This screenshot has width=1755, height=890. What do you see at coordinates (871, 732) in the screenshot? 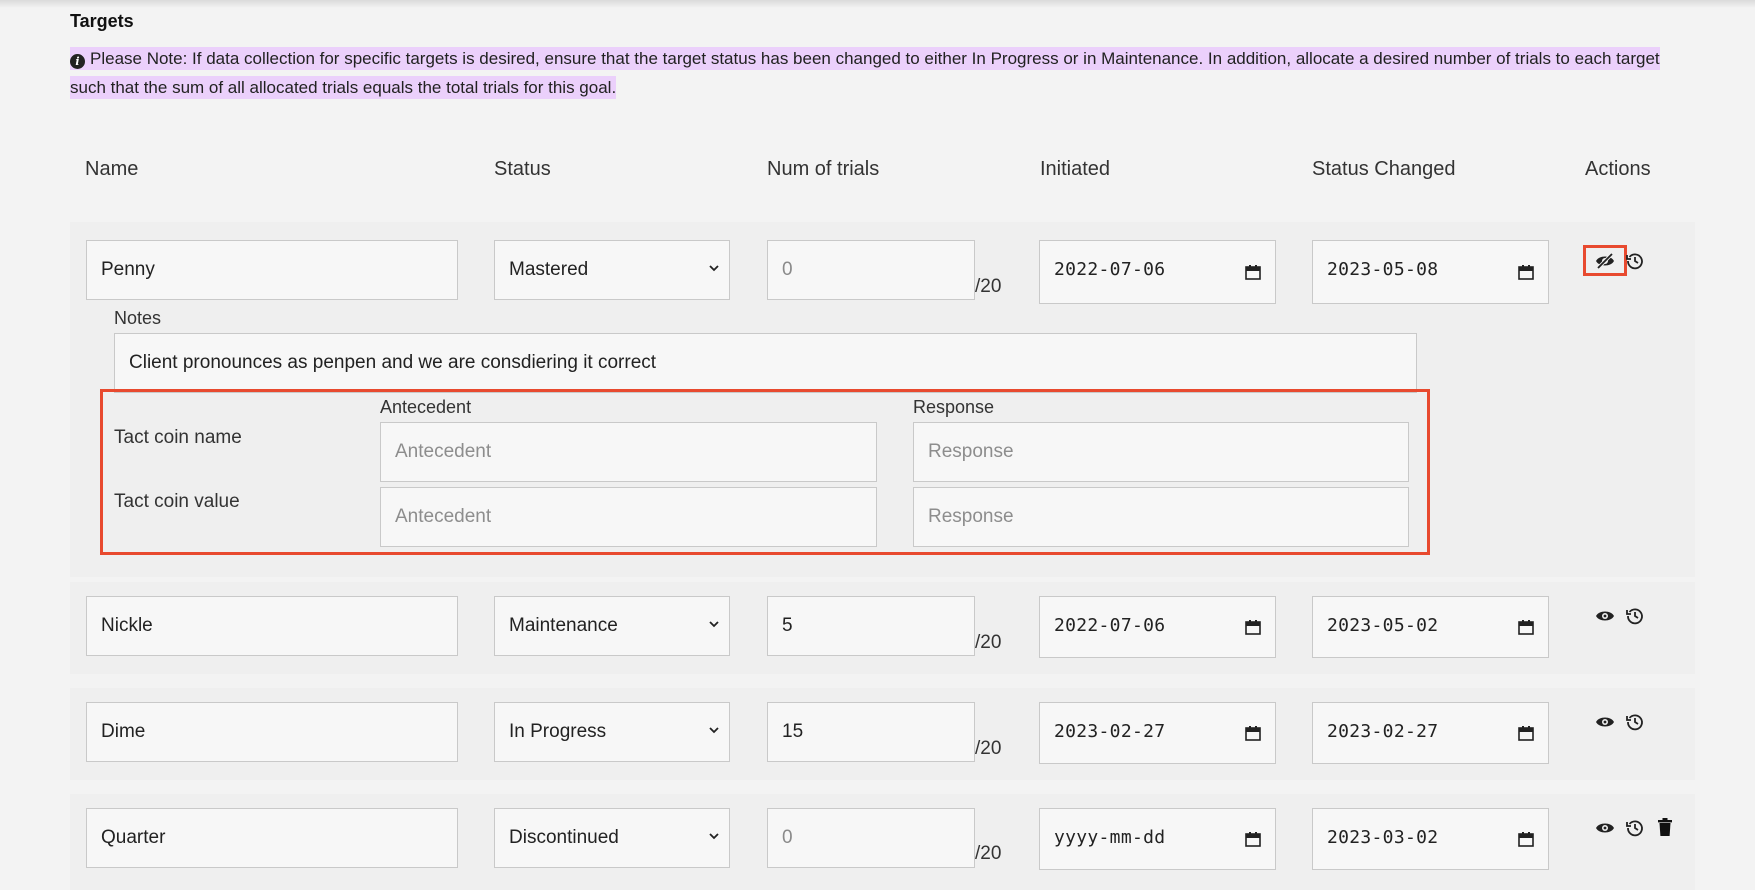
I see `num-trials-input: 15` at bounding box center [871, 732].